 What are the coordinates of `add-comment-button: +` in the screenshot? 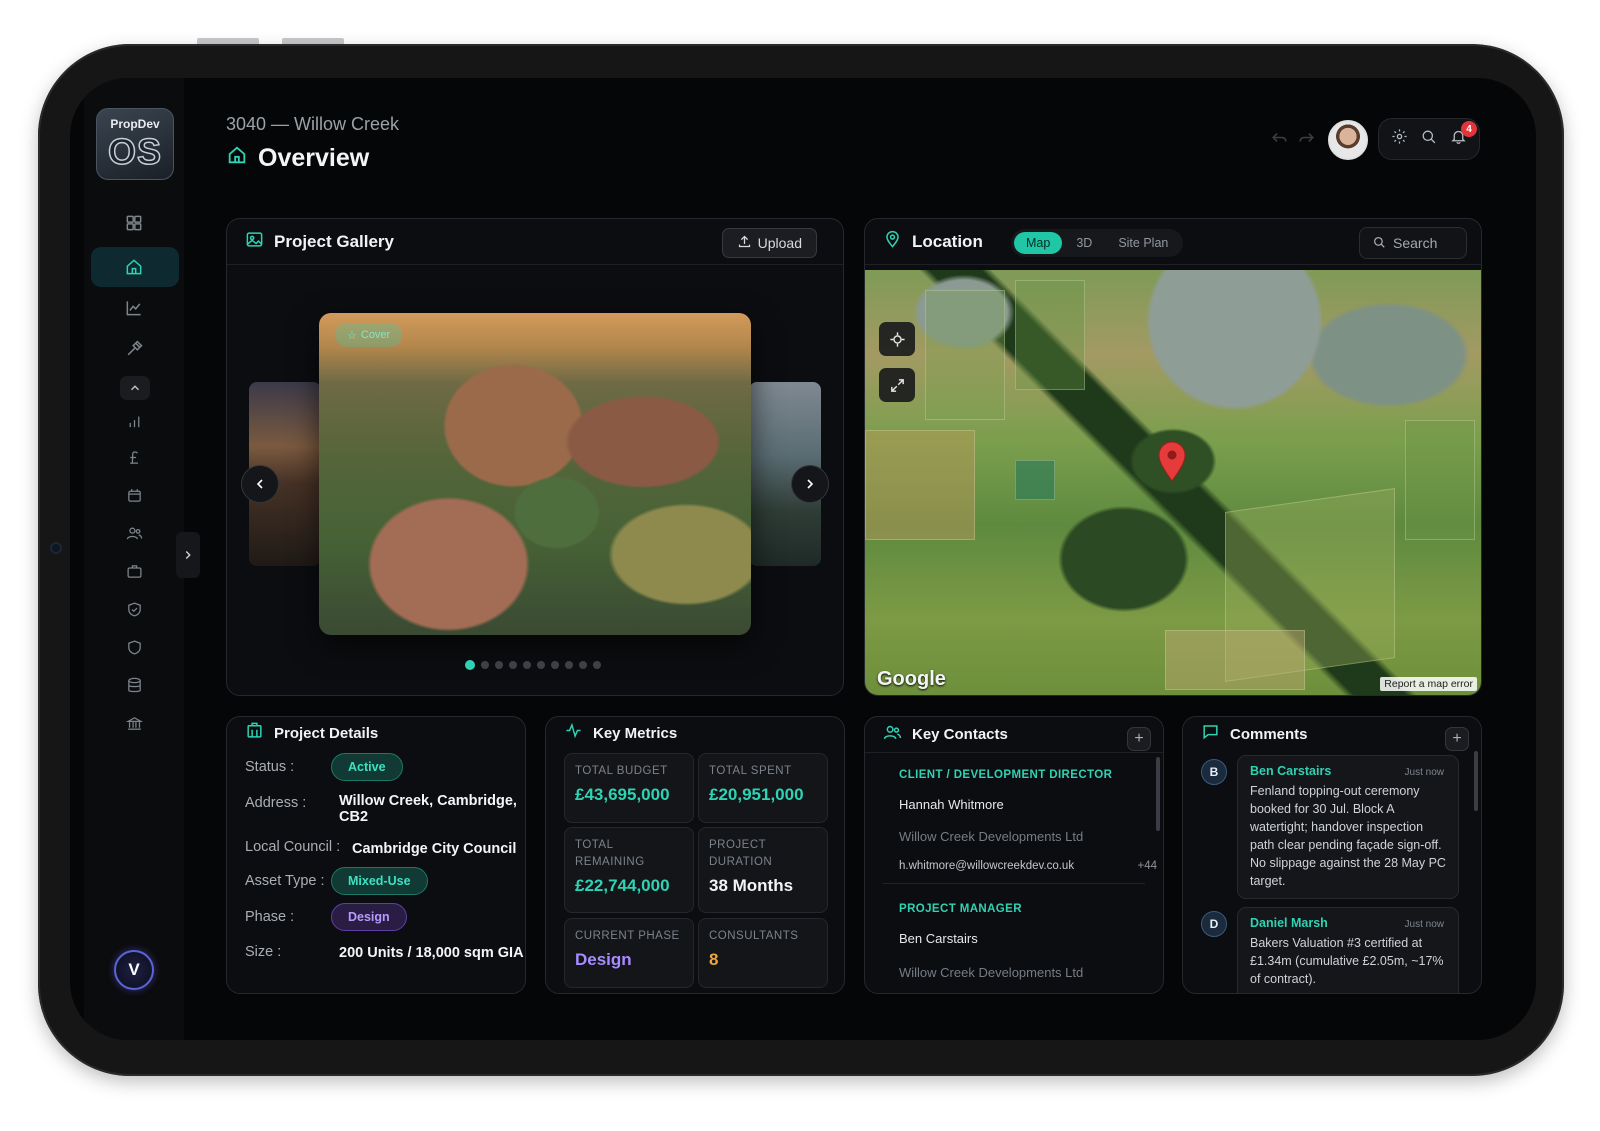 It's located at (1457, 739).